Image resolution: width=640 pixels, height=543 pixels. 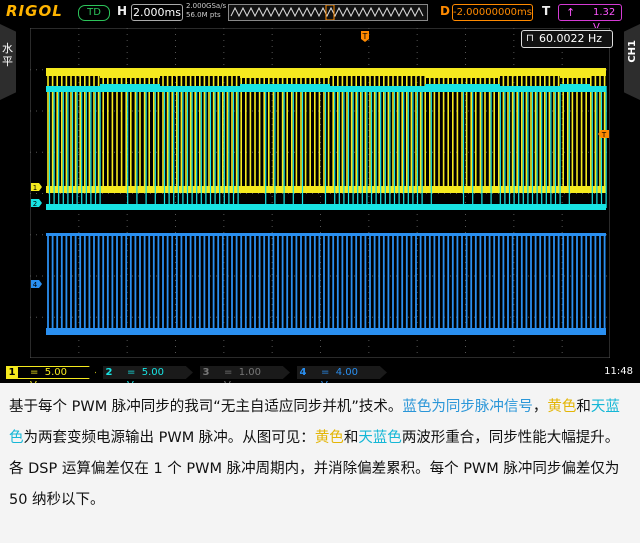 What do you see at coordinates (530, 38) in the screenshot?
I see `frequency-icon: ⊓` at bounding box center [530, 38].